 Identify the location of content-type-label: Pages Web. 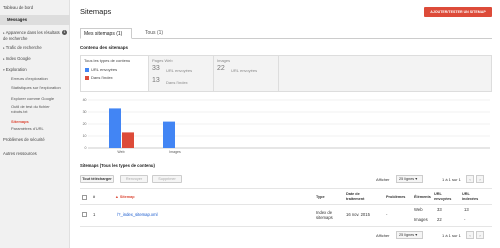
(162, 60).